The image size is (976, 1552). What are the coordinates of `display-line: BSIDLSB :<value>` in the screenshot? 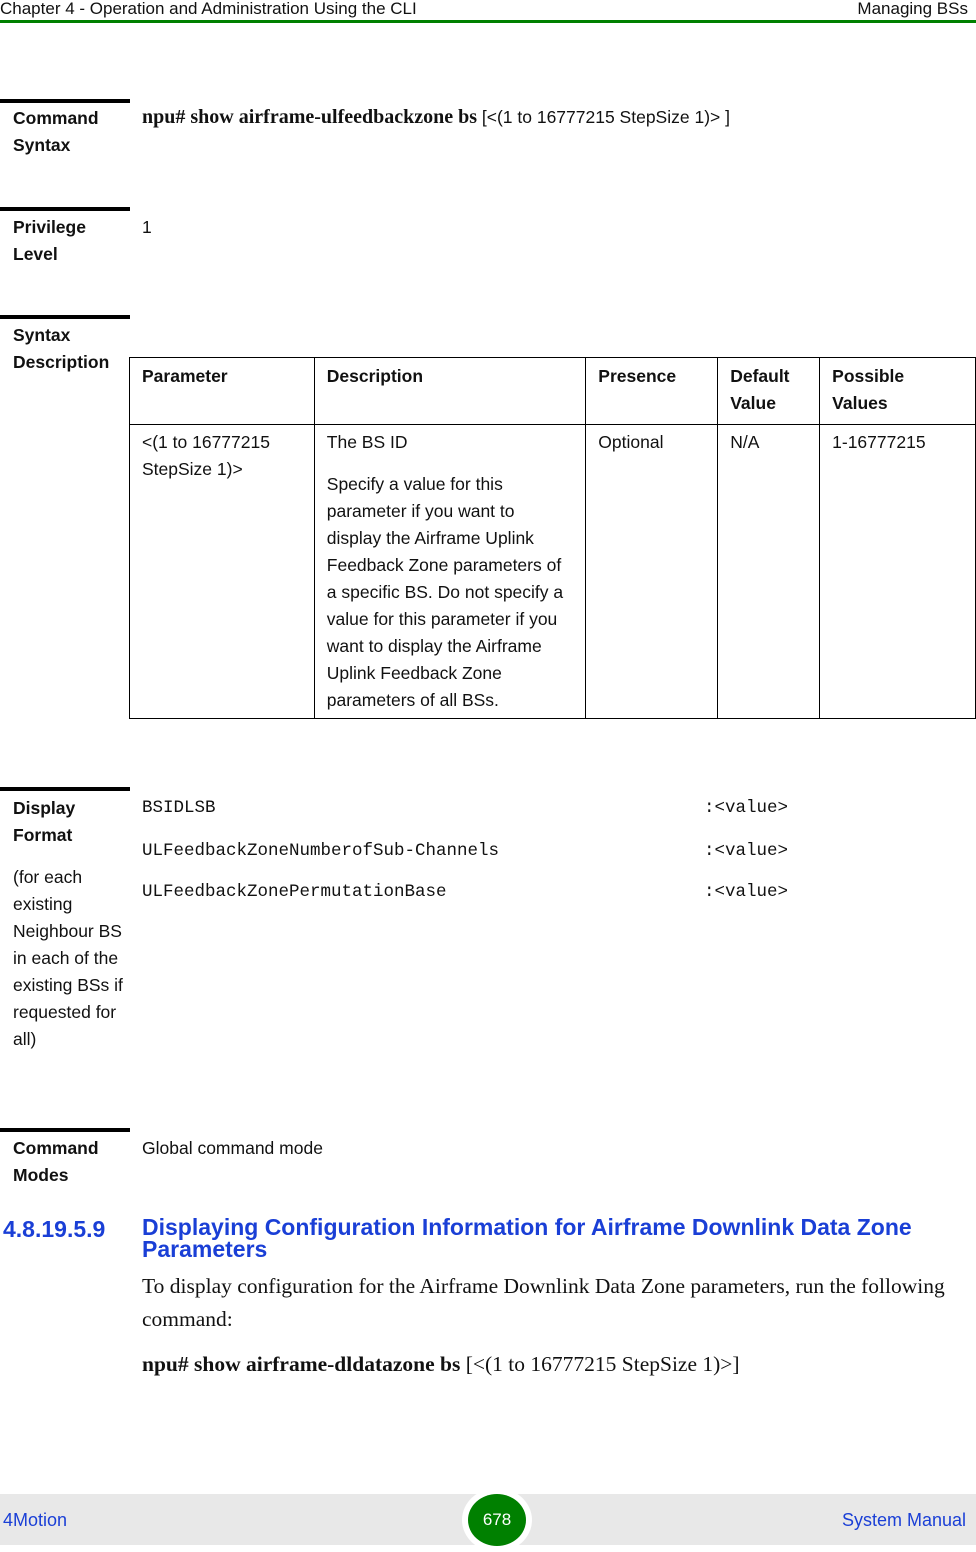 It's located at (465, 808).